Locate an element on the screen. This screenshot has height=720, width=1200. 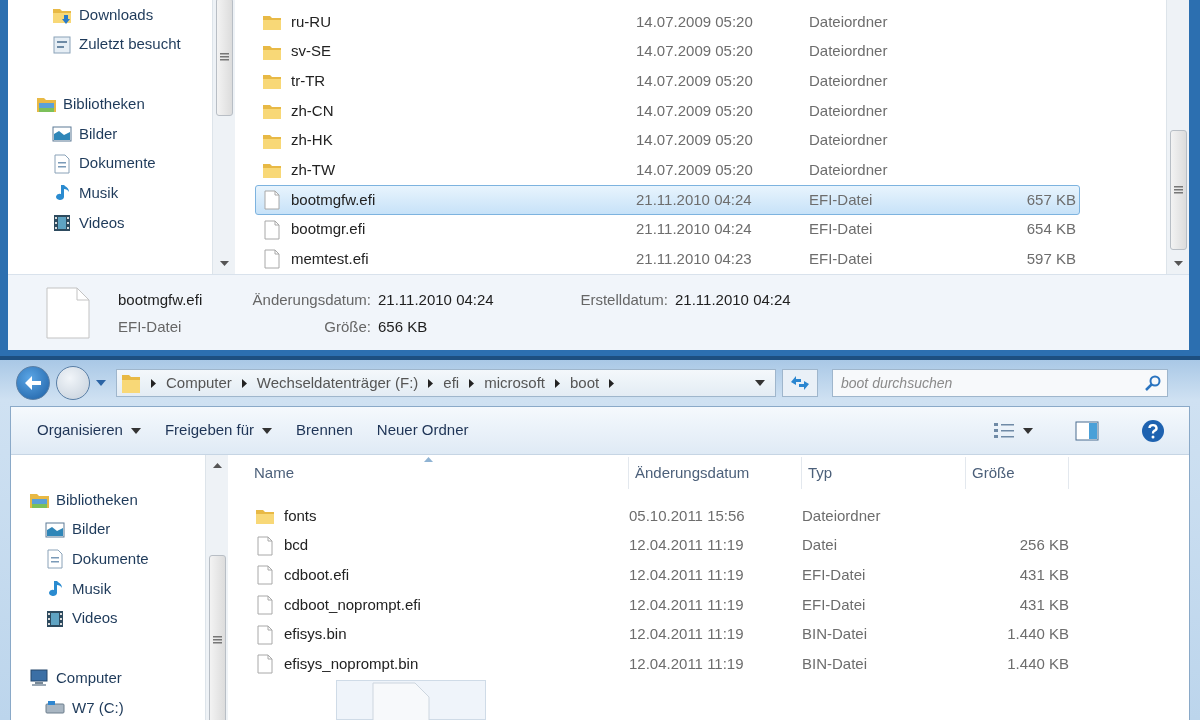
history-dropdown-icon is located at coordinates (101, 383).